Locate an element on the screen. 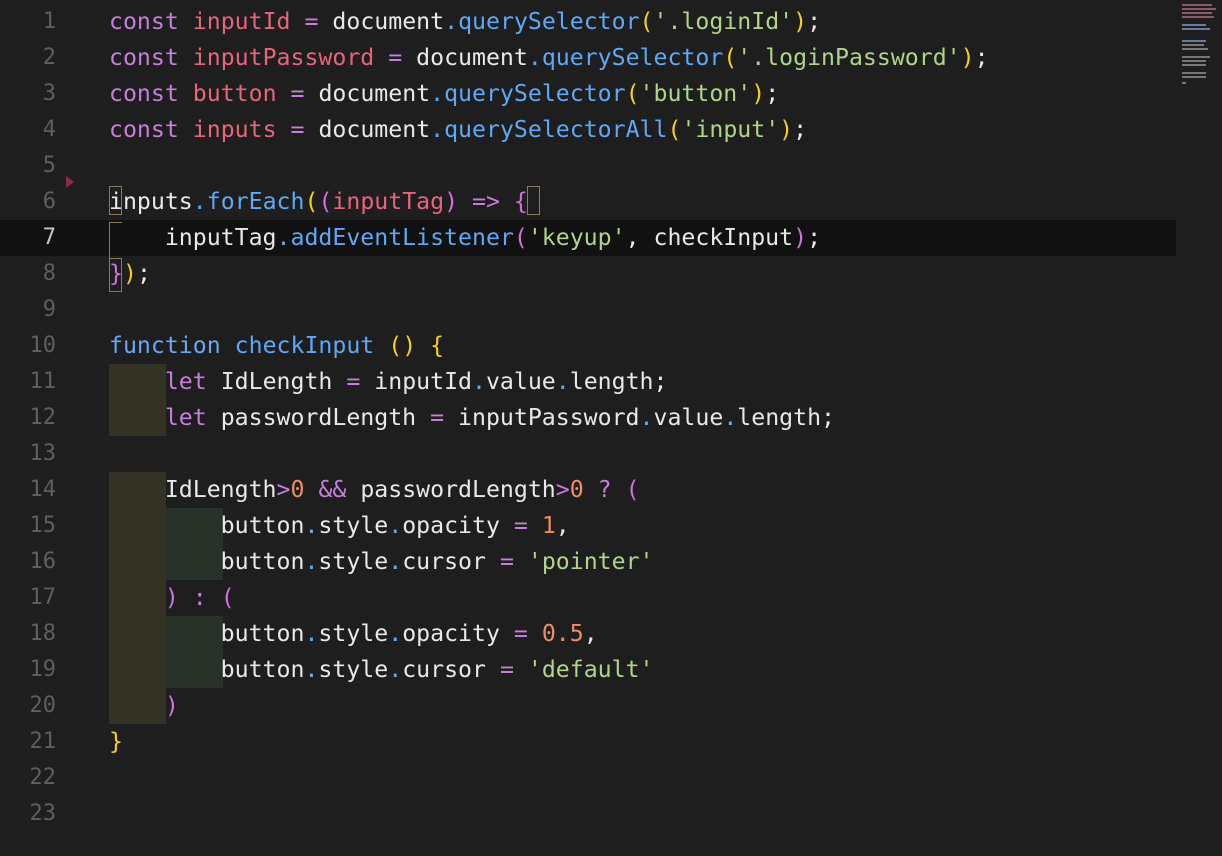 This screenshot has width=1222, height=856. code-token: passwordLength is located at coordinates (451, 489).